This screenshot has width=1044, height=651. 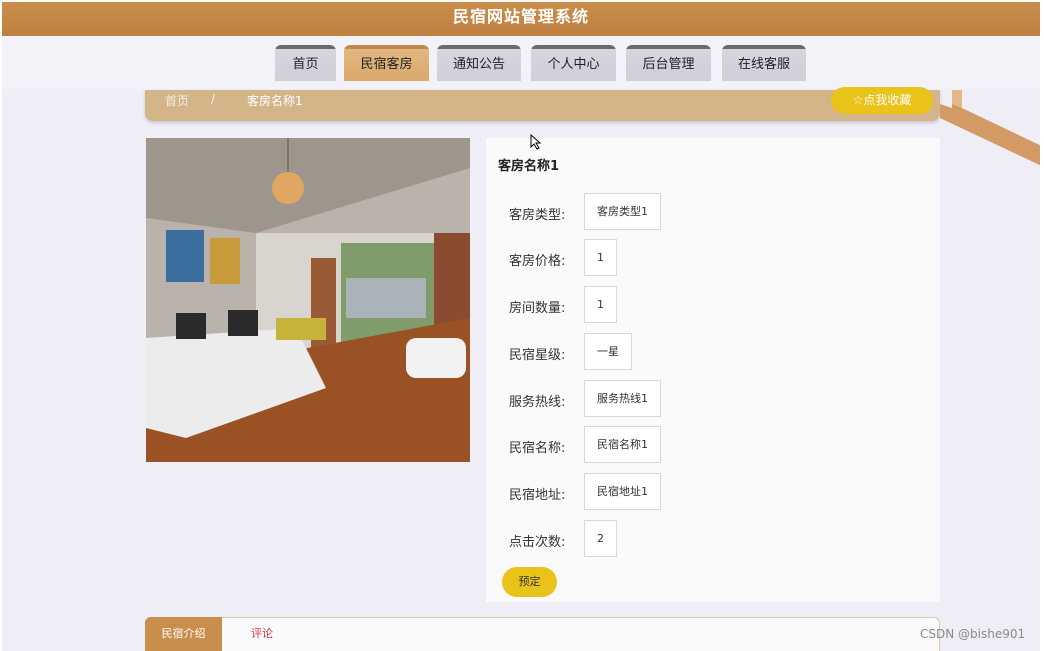 I want to click on room-name-heading: 客房名称1, so click(x=529, y=166).